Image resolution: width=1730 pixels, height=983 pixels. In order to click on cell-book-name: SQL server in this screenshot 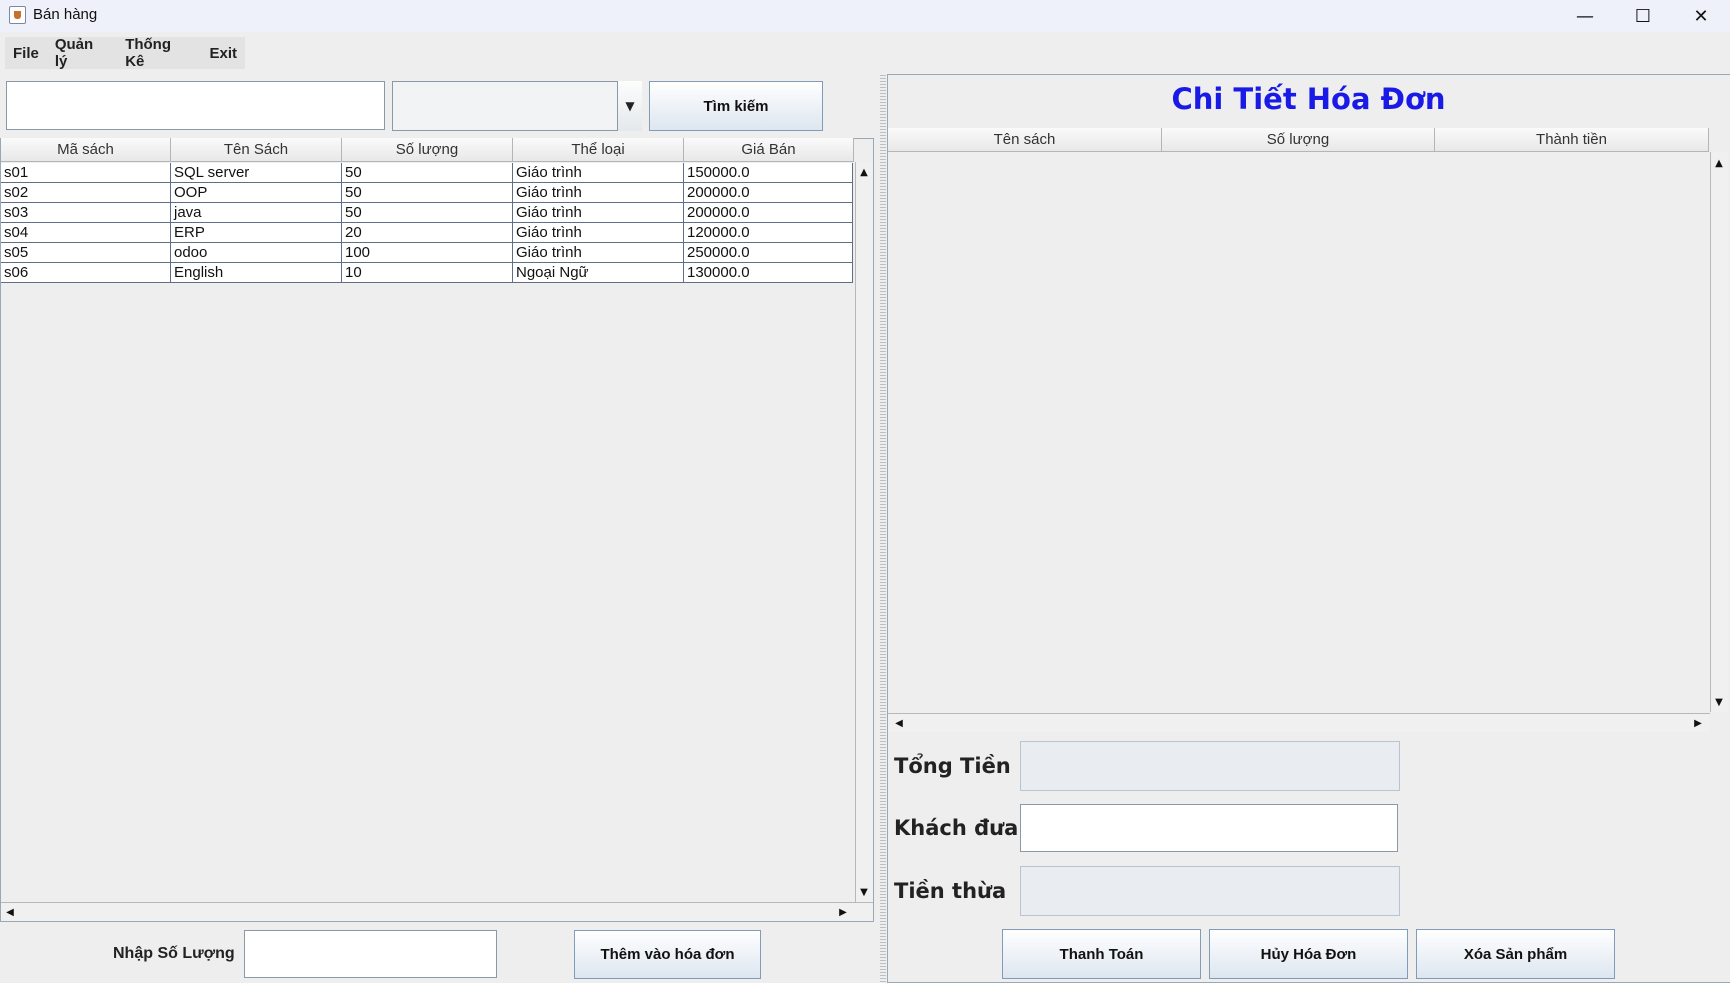, I will do `click(256, 173)`.